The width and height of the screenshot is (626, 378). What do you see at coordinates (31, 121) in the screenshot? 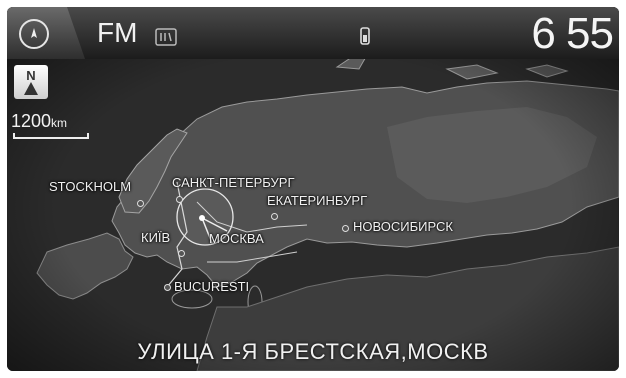
I see `scale-value: 1200` at bounding box center [31, 121].